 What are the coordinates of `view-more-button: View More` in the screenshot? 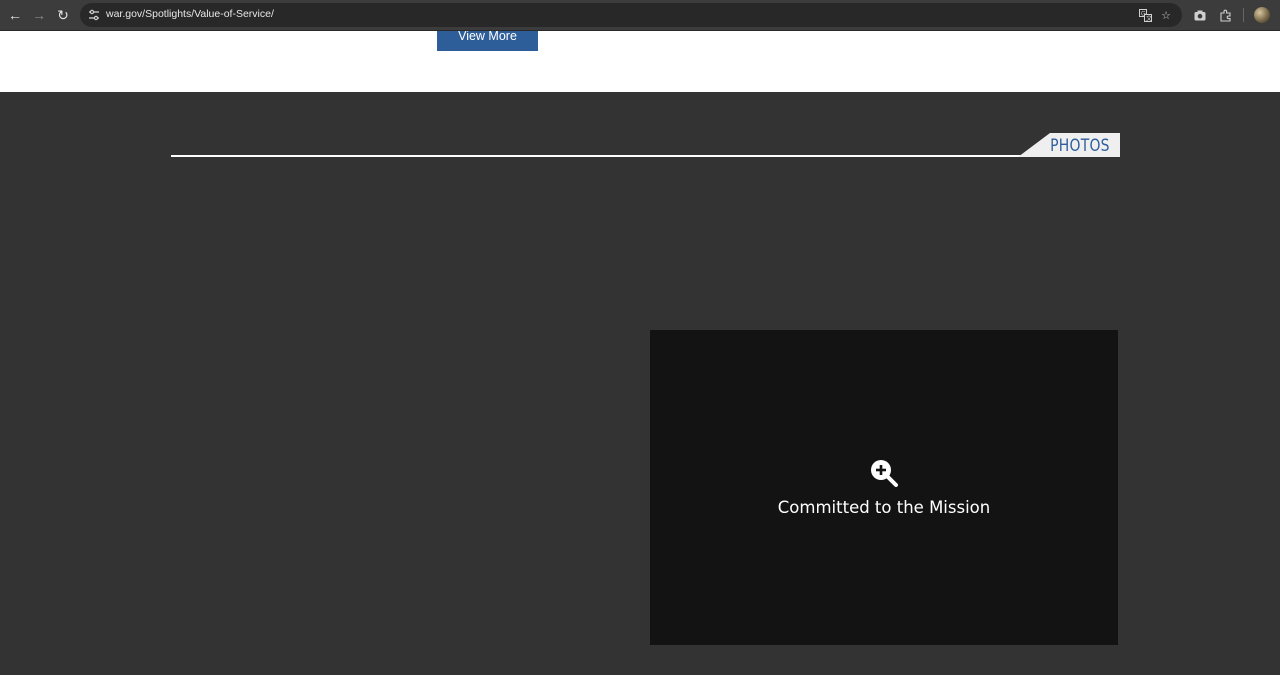 It's located at (487, 41).